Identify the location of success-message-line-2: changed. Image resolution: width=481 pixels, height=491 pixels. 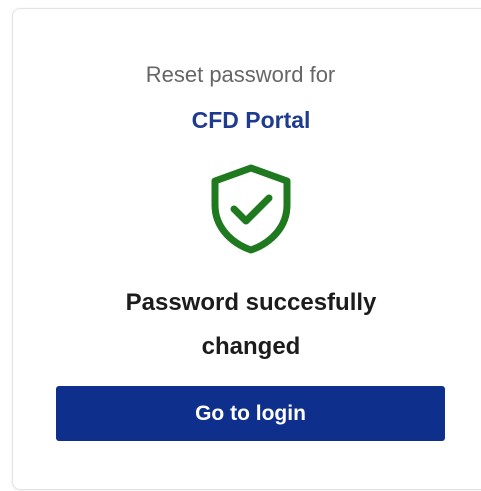
(251, 346).